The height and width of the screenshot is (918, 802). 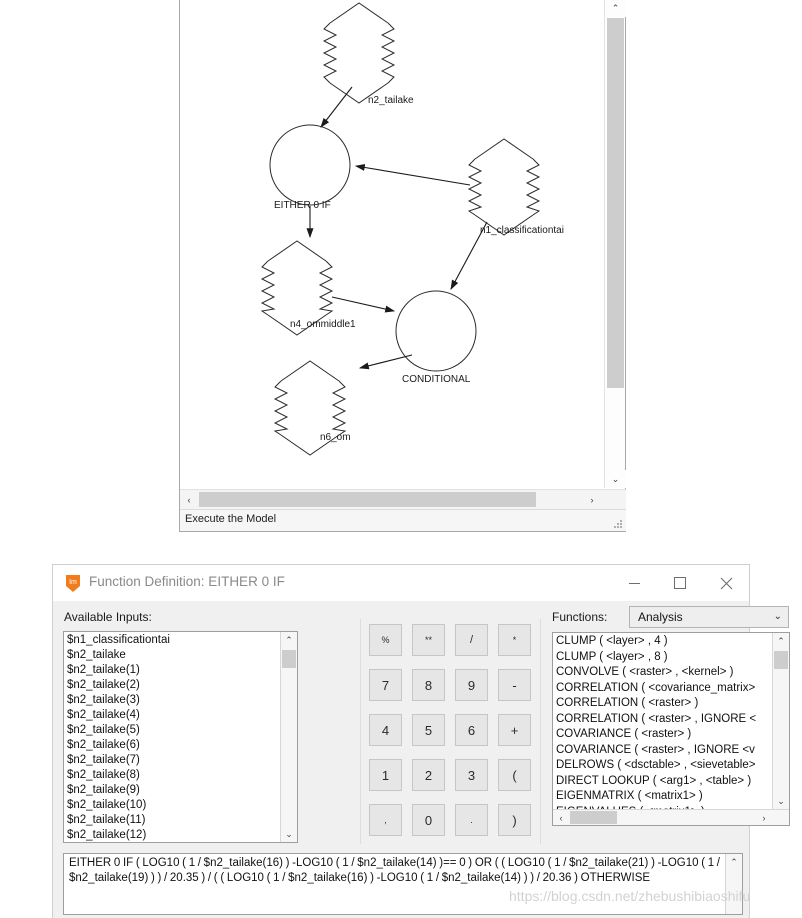 I want to click on imagine-app-icon: Im, so click(x=73, y=583).